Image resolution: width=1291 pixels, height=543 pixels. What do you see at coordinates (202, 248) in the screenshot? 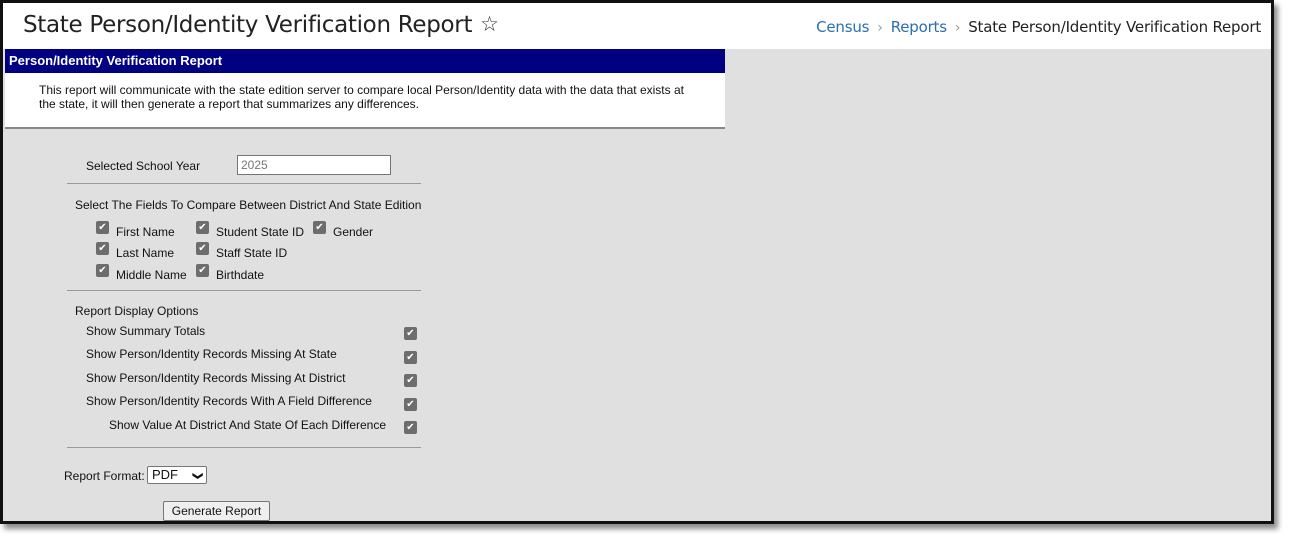
I see `staff-state-id-checkbox` at bounding box center [202, 248].